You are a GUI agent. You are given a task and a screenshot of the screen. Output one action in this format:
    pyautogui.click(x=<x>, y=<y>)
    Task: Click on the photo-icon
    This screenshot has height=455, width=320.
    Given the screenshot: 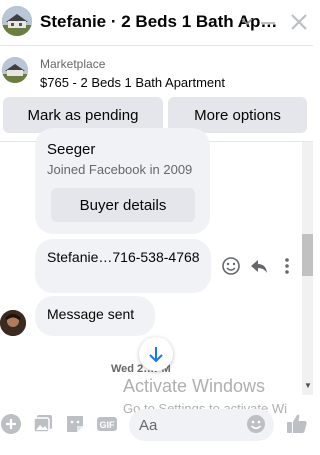 What is the action you would take?
    pyautogui.click(x=43, y=424)
    